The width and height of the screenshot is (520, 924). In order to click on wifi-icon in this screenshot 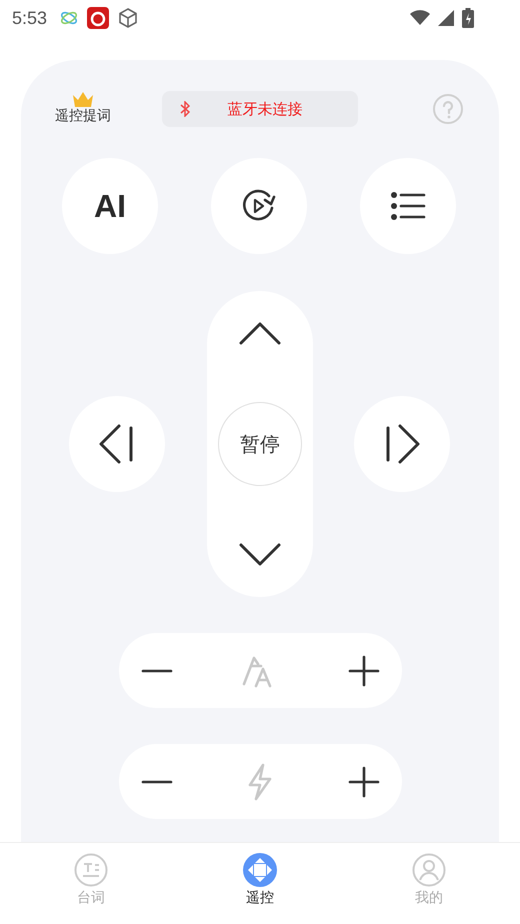, I will do `click(420, 18)`.